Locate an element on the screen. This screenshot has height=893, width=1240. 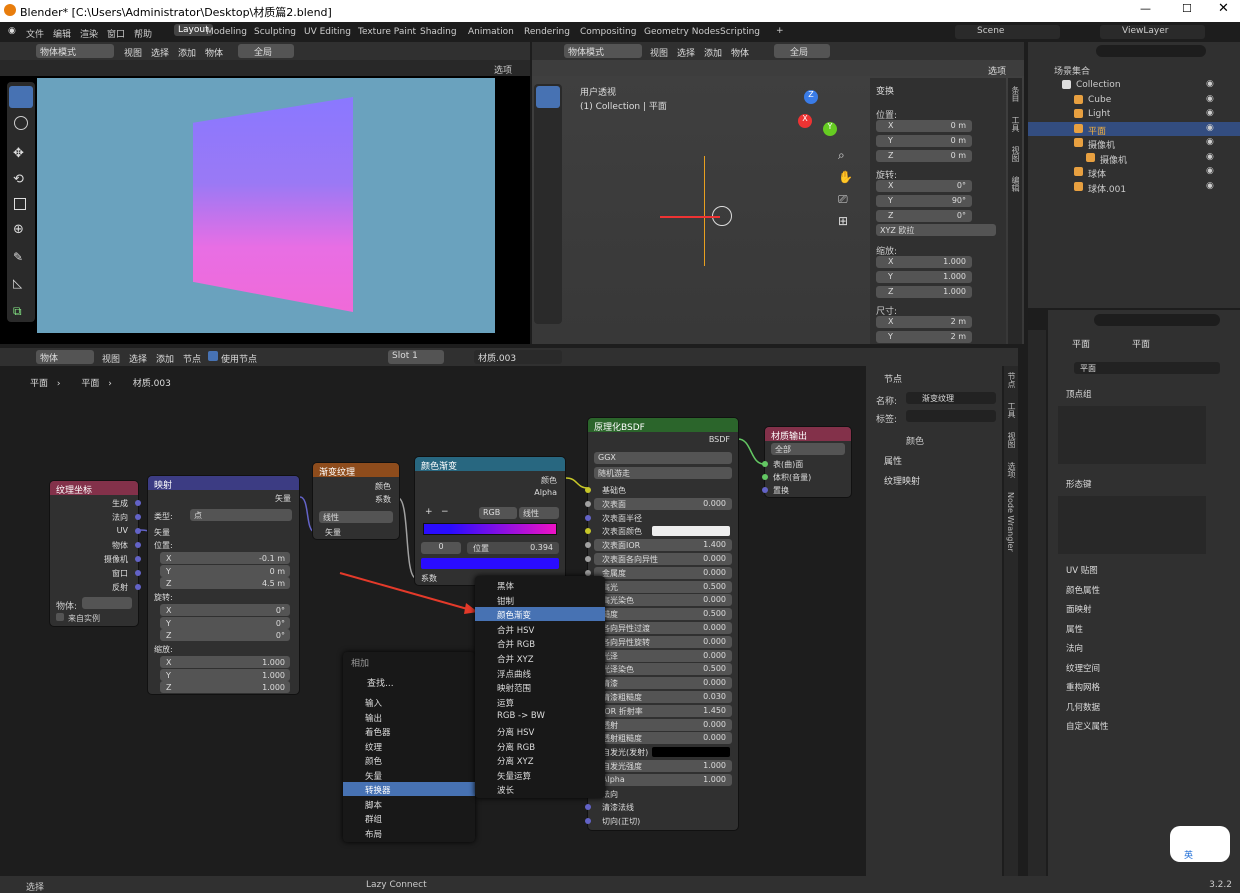
outliner-row: 球体 ◉ is located at coordinates (1134, 172).